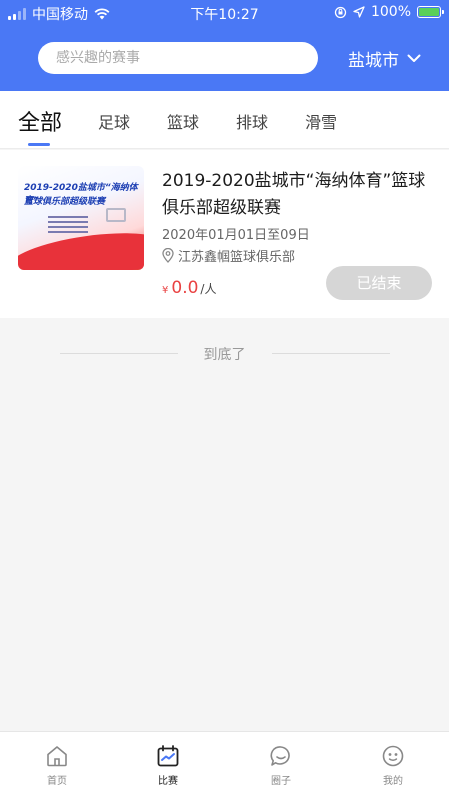 The height and width of the screenshot is (800, 449). Describe the element at coordinates (379, 283) in the screenshot. I see `event-status-button: 已结束` at that location.